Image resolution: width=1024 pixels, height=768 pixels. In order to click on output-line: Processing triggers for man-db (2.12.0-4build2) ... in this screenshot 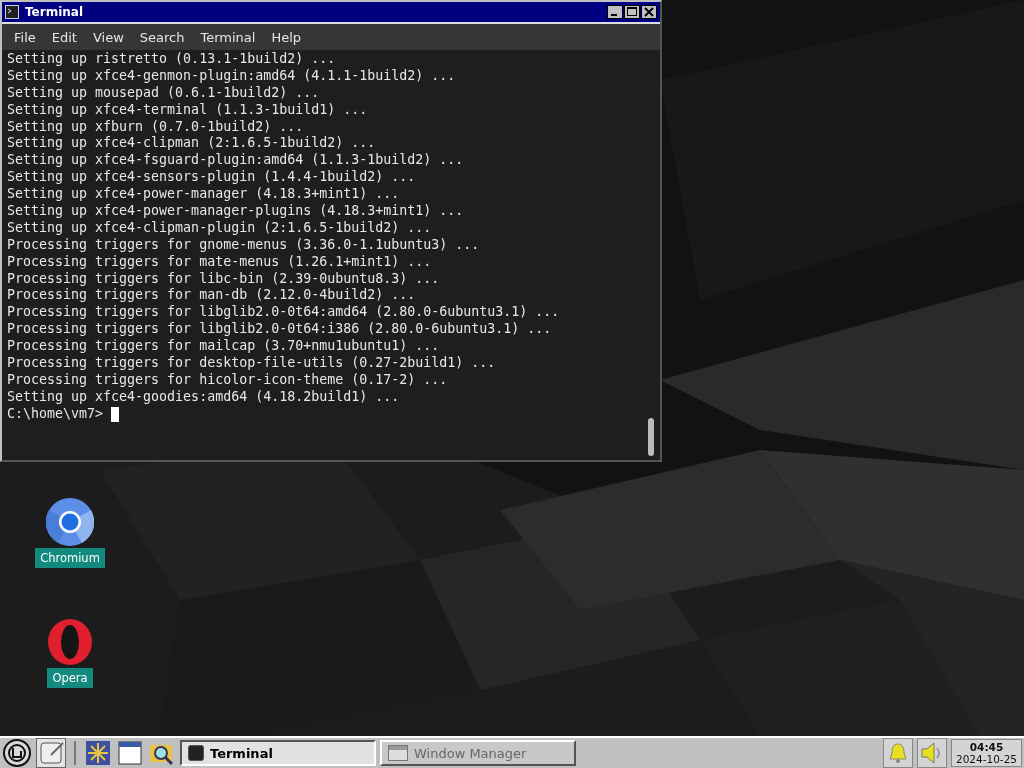, I will do `click(212, 296)`.